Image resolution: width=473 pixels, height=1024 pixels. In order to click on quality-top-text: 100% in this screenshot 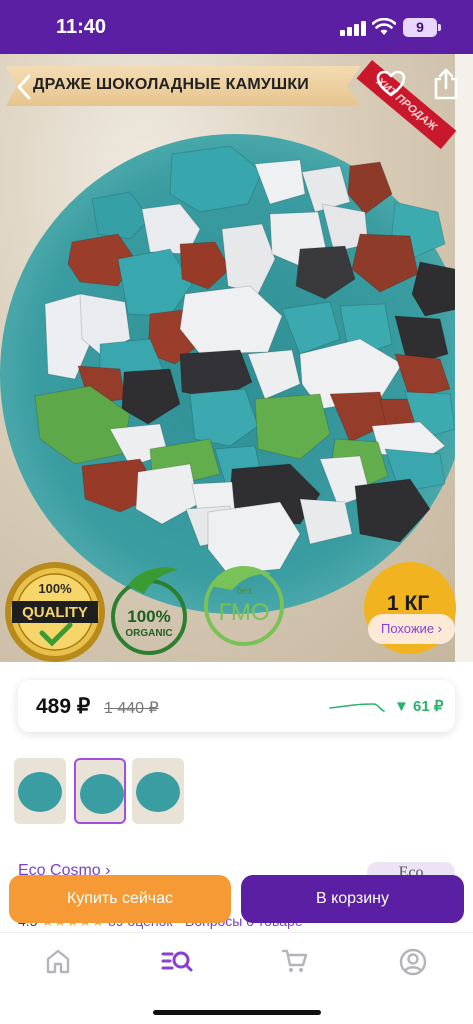, I will do `click(55, 588)`.